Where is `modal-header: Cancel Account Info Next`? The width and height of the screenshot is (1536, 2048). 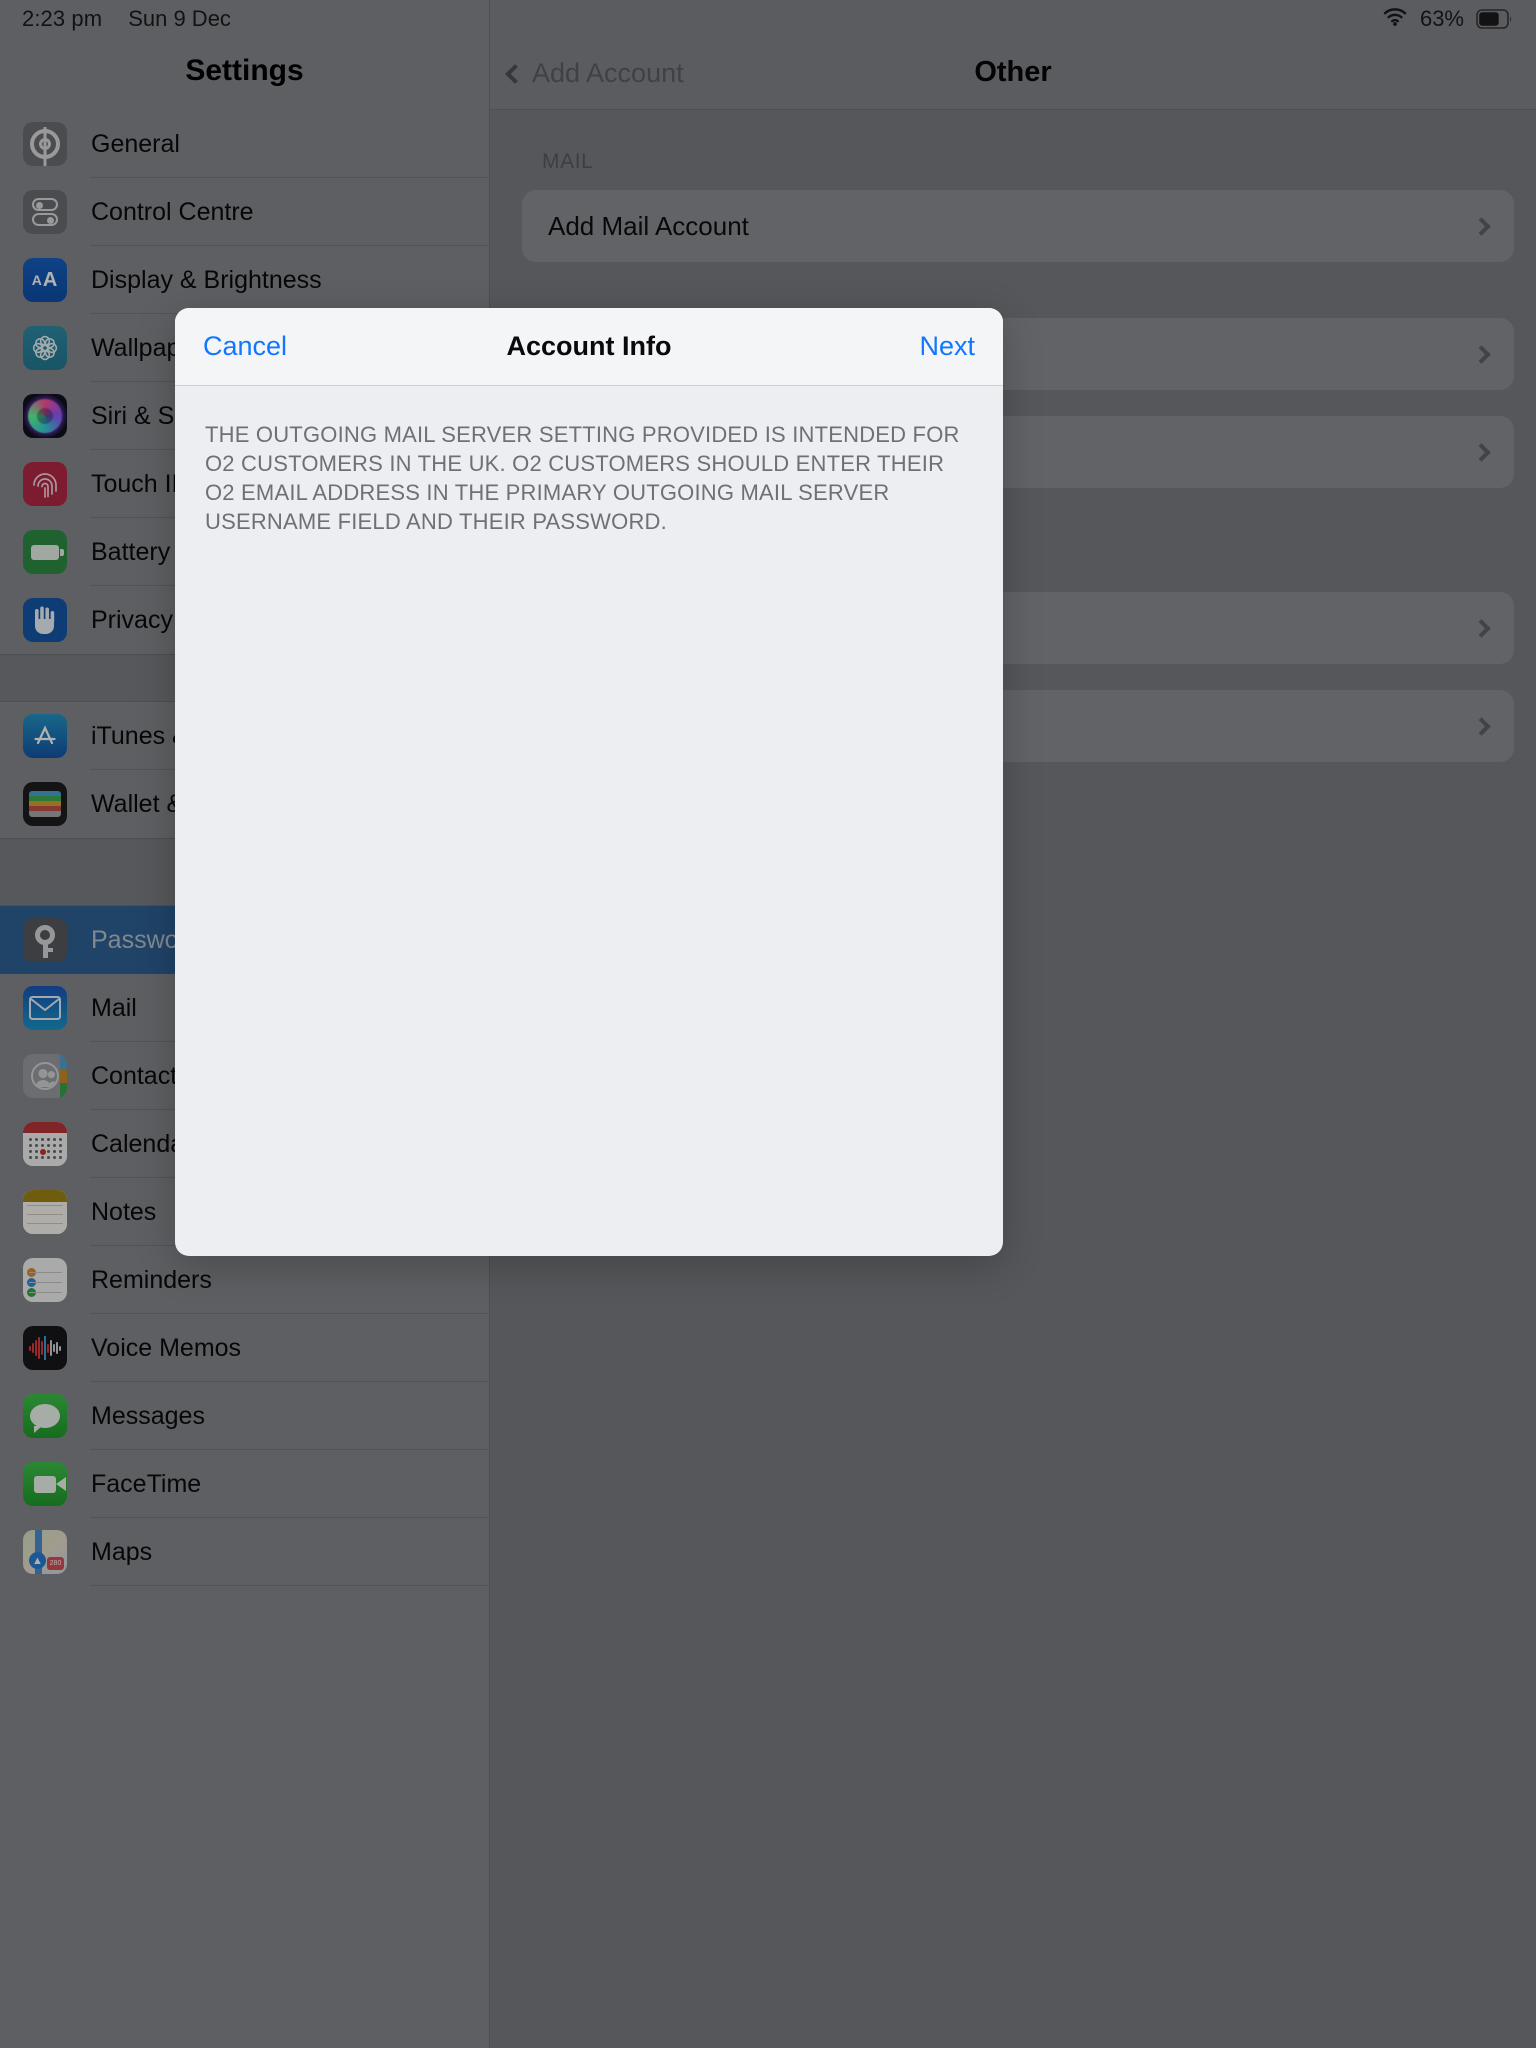 modal-header: Cancel Account Info Next is located at coordinates (589, 347).